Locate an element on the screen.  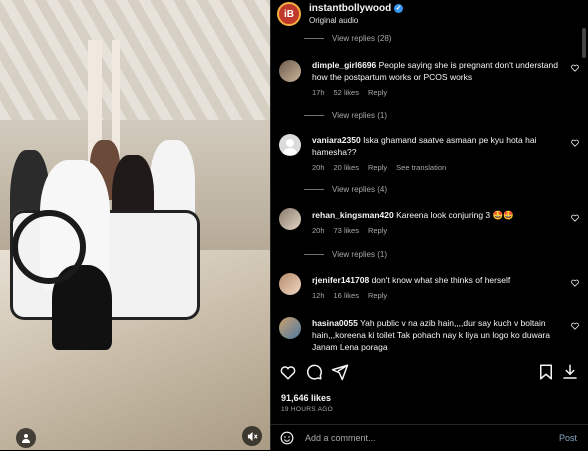
comment-time: 17h is located at coordinates (318, 92).